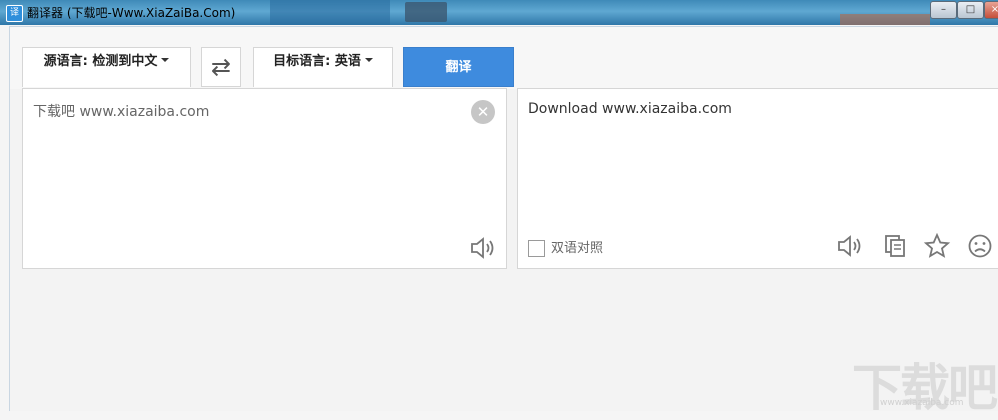  I want to click on window-title: 翻译器 (下载吧-Www.XiaZaiBa.Com), so click(131, 13).